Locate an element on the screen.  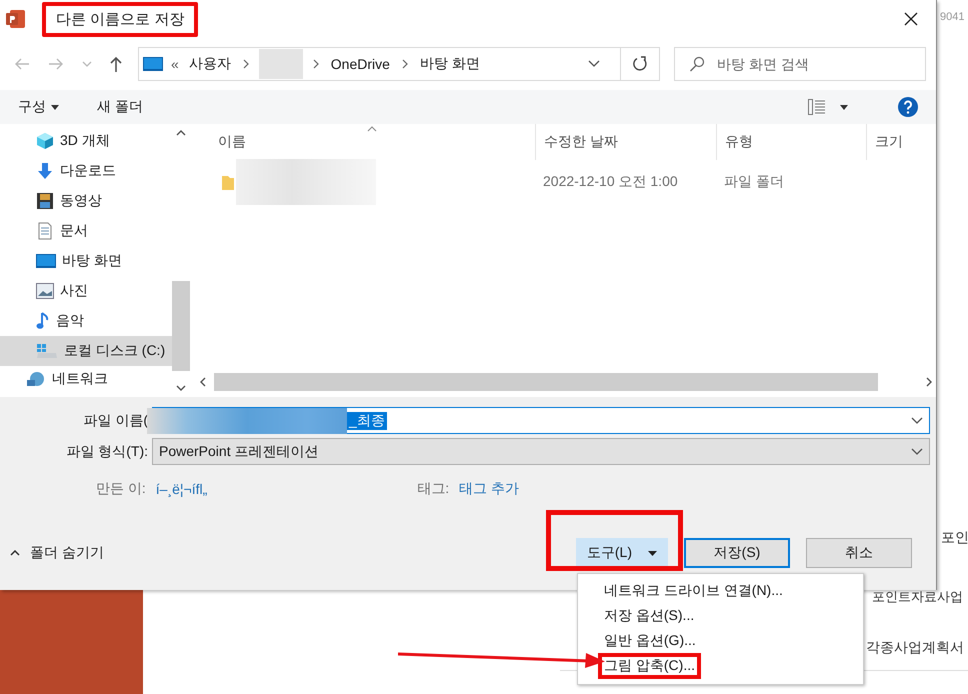
dialog-button: 저장(S) is located at coordinates (737, 553).